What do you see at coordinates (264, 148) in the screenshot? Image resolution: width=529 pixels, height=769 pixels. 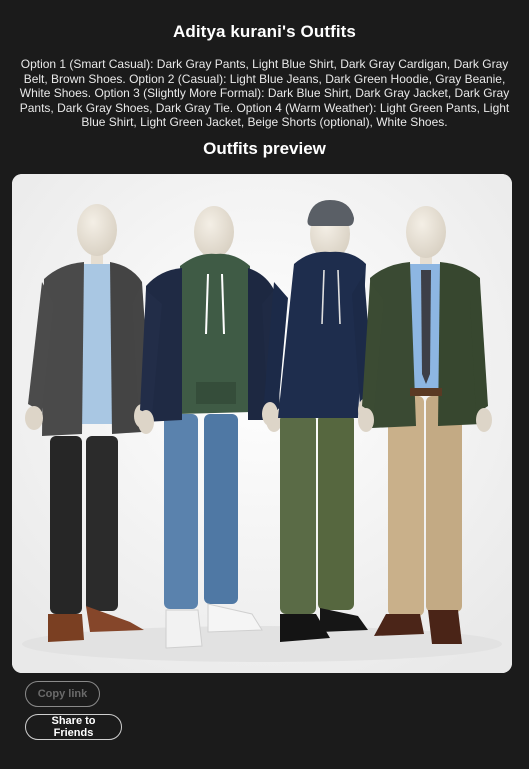 I see `preview-heading: Outfits preview` at bounding box center [264, 148].